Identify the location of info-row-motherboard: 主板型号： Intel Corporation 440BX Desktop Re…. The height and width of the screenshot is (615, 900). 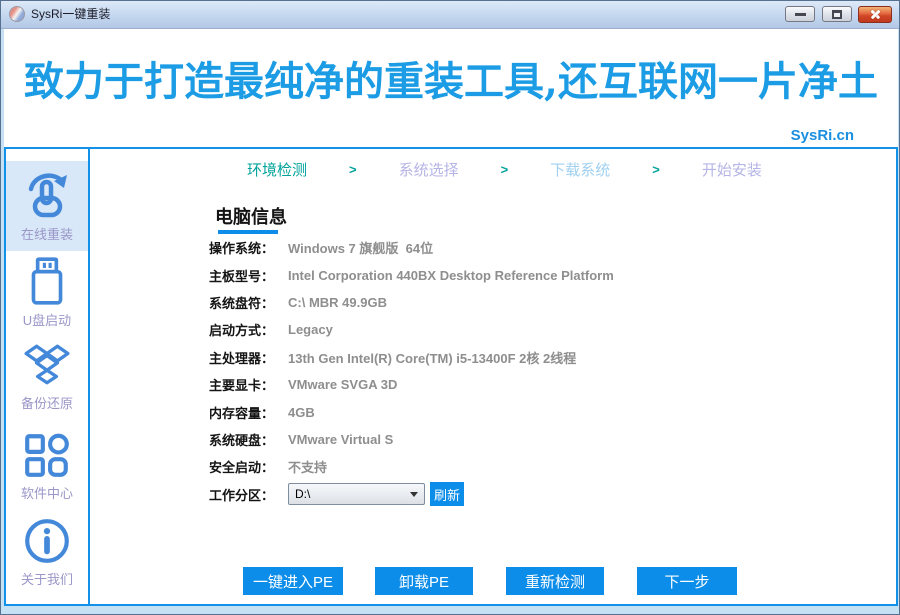
(411, 274).